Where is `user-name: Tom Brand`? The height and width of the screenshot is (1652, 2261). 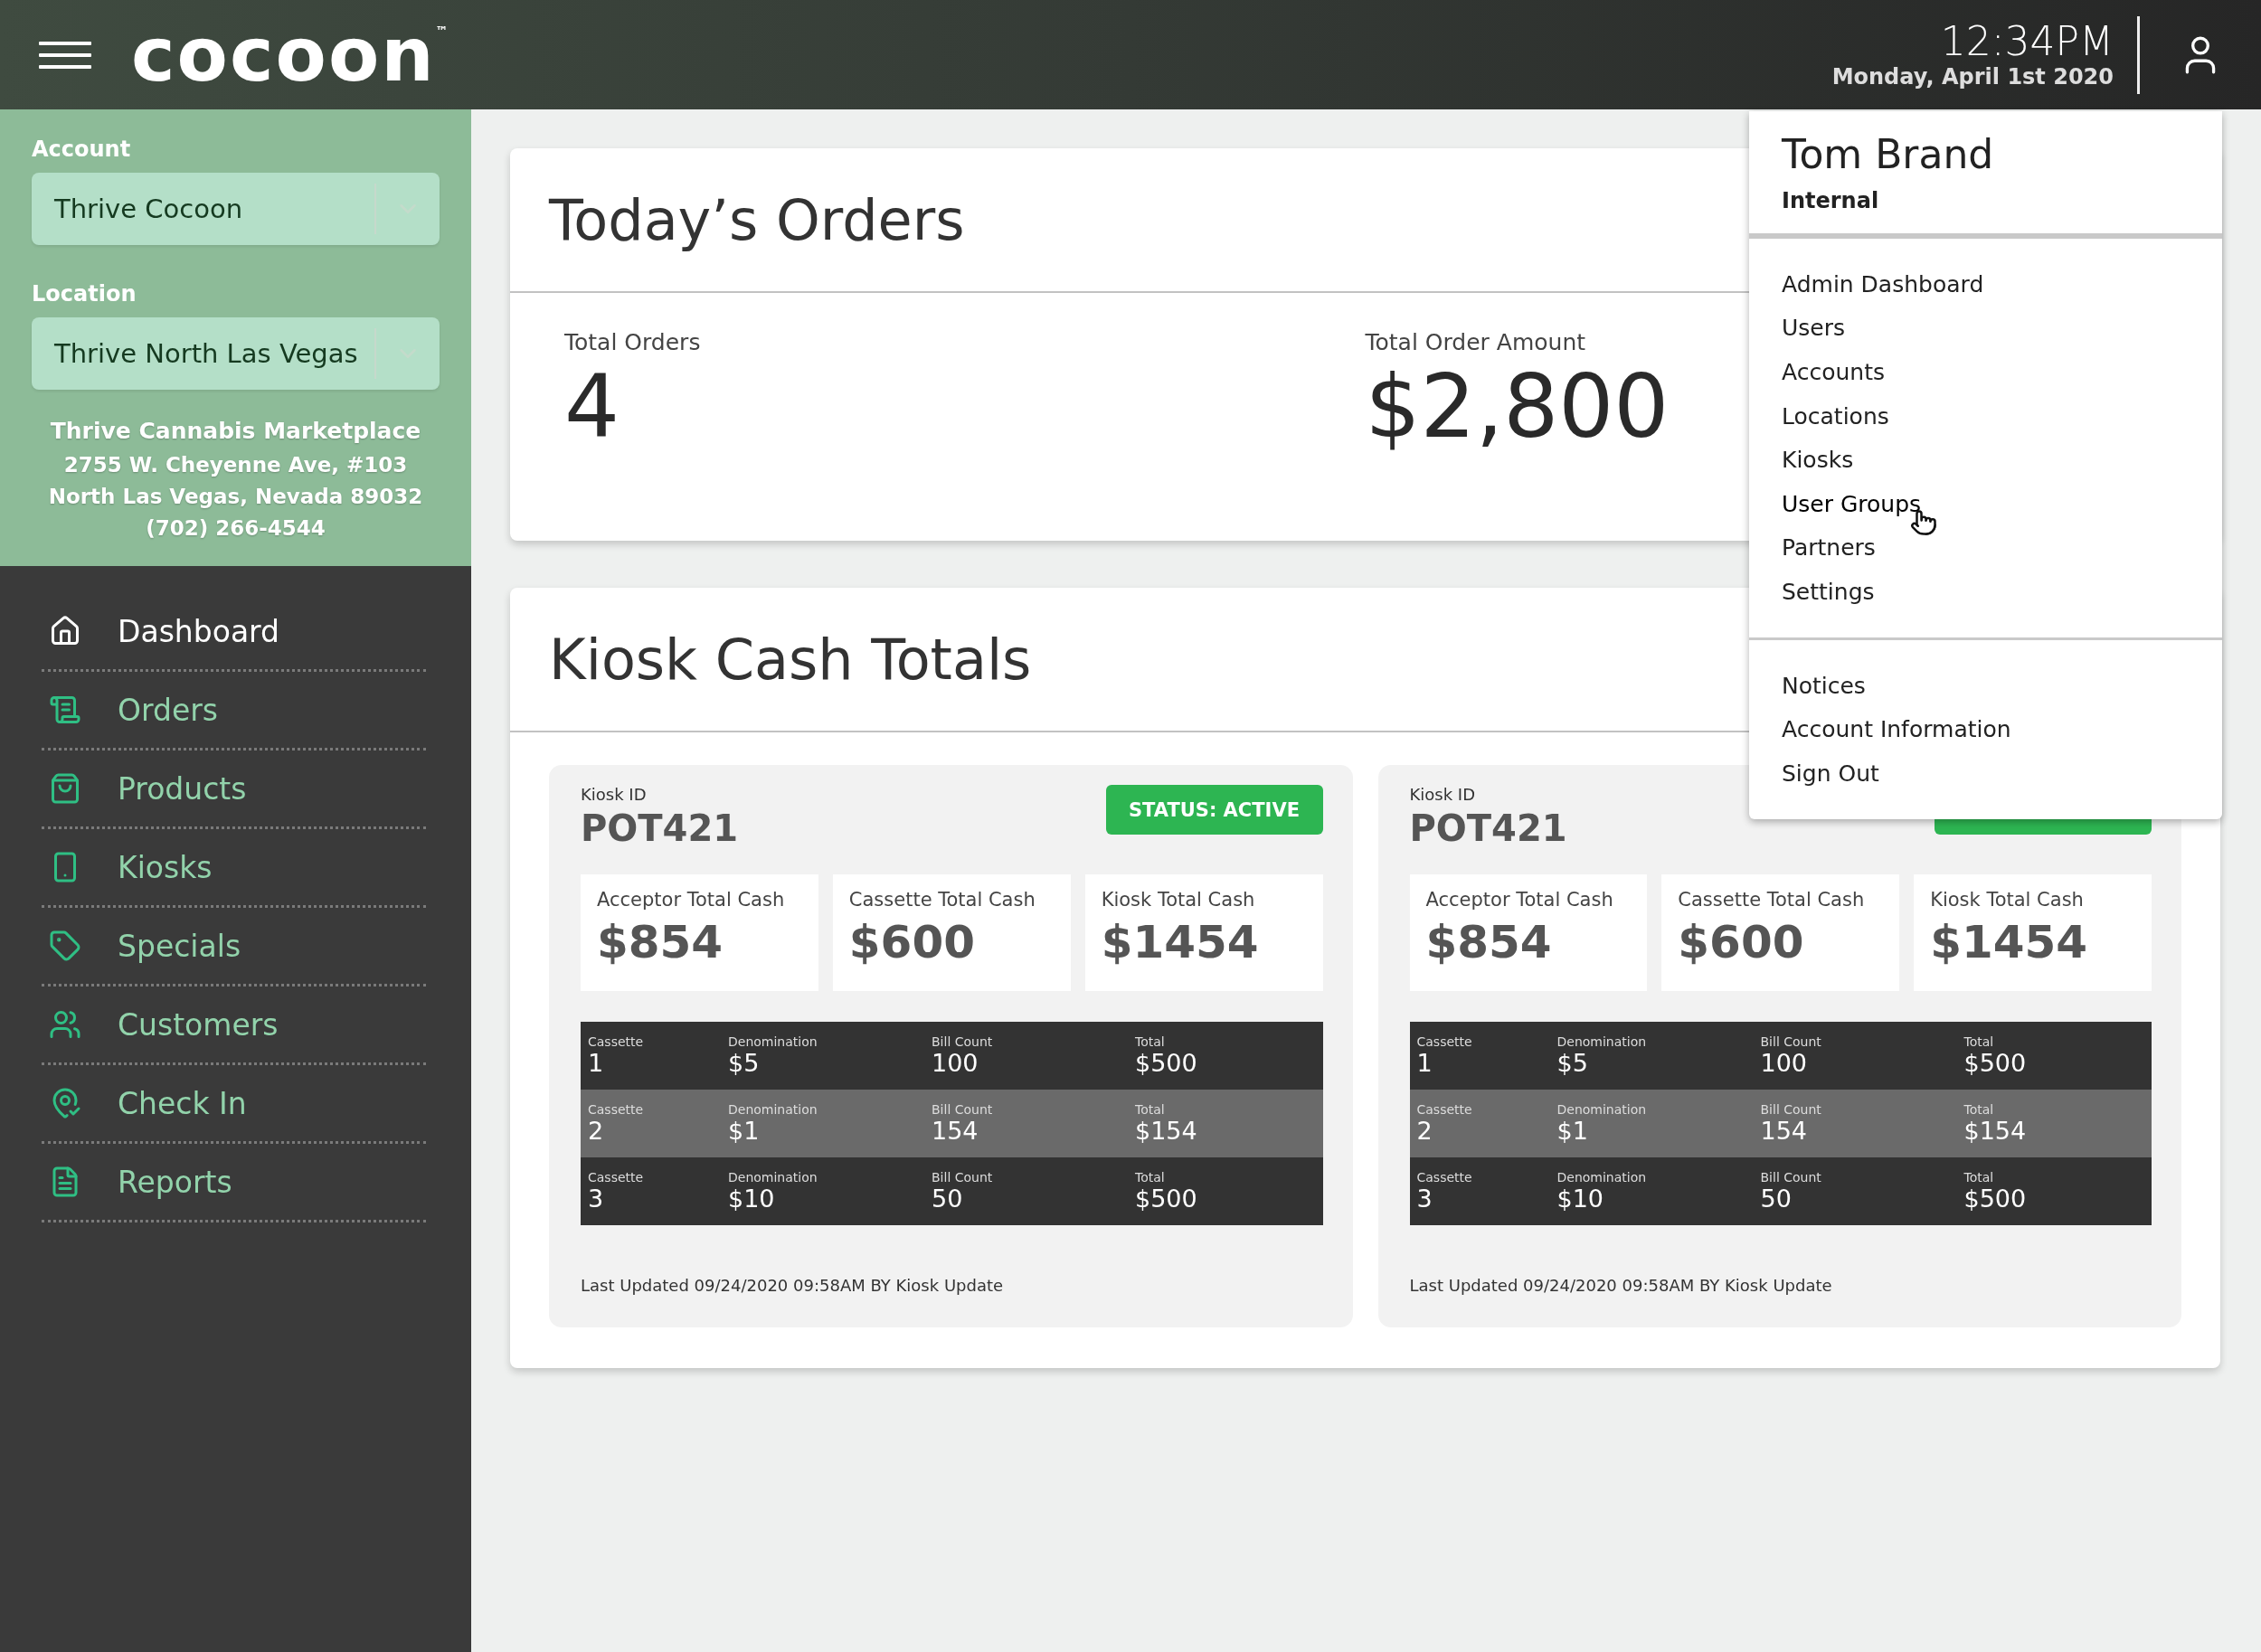
user-name: Tom Brand is located at coordinates (1888, 154).